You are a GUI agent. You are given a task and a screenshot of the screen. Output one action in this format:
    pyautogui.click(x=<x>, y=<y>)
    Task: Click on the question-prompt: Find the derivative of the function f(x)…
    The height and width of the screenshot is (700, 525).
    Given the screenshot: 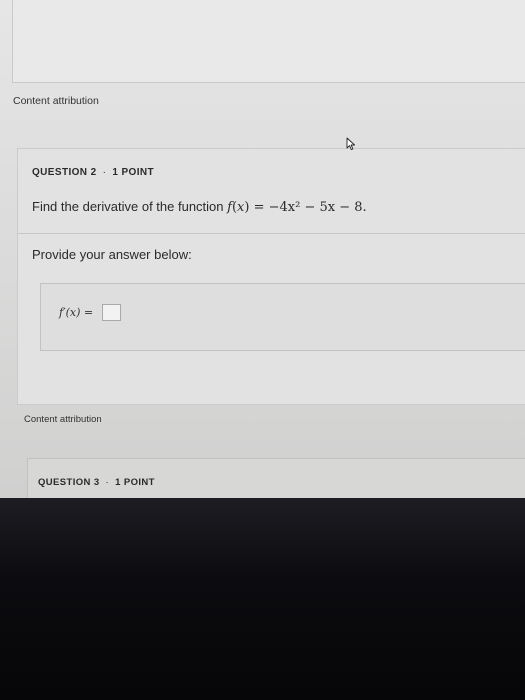 What is the action you would take?
    pyautogui.click(x=199, y=207)
    